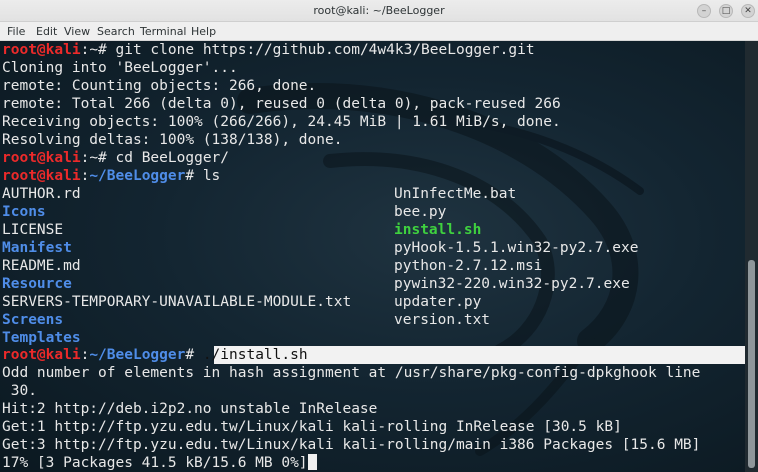  I want to click on progress-text: 17% [3 Packages 41.5 kB/15.6 MB 0%], so click(155, 463).